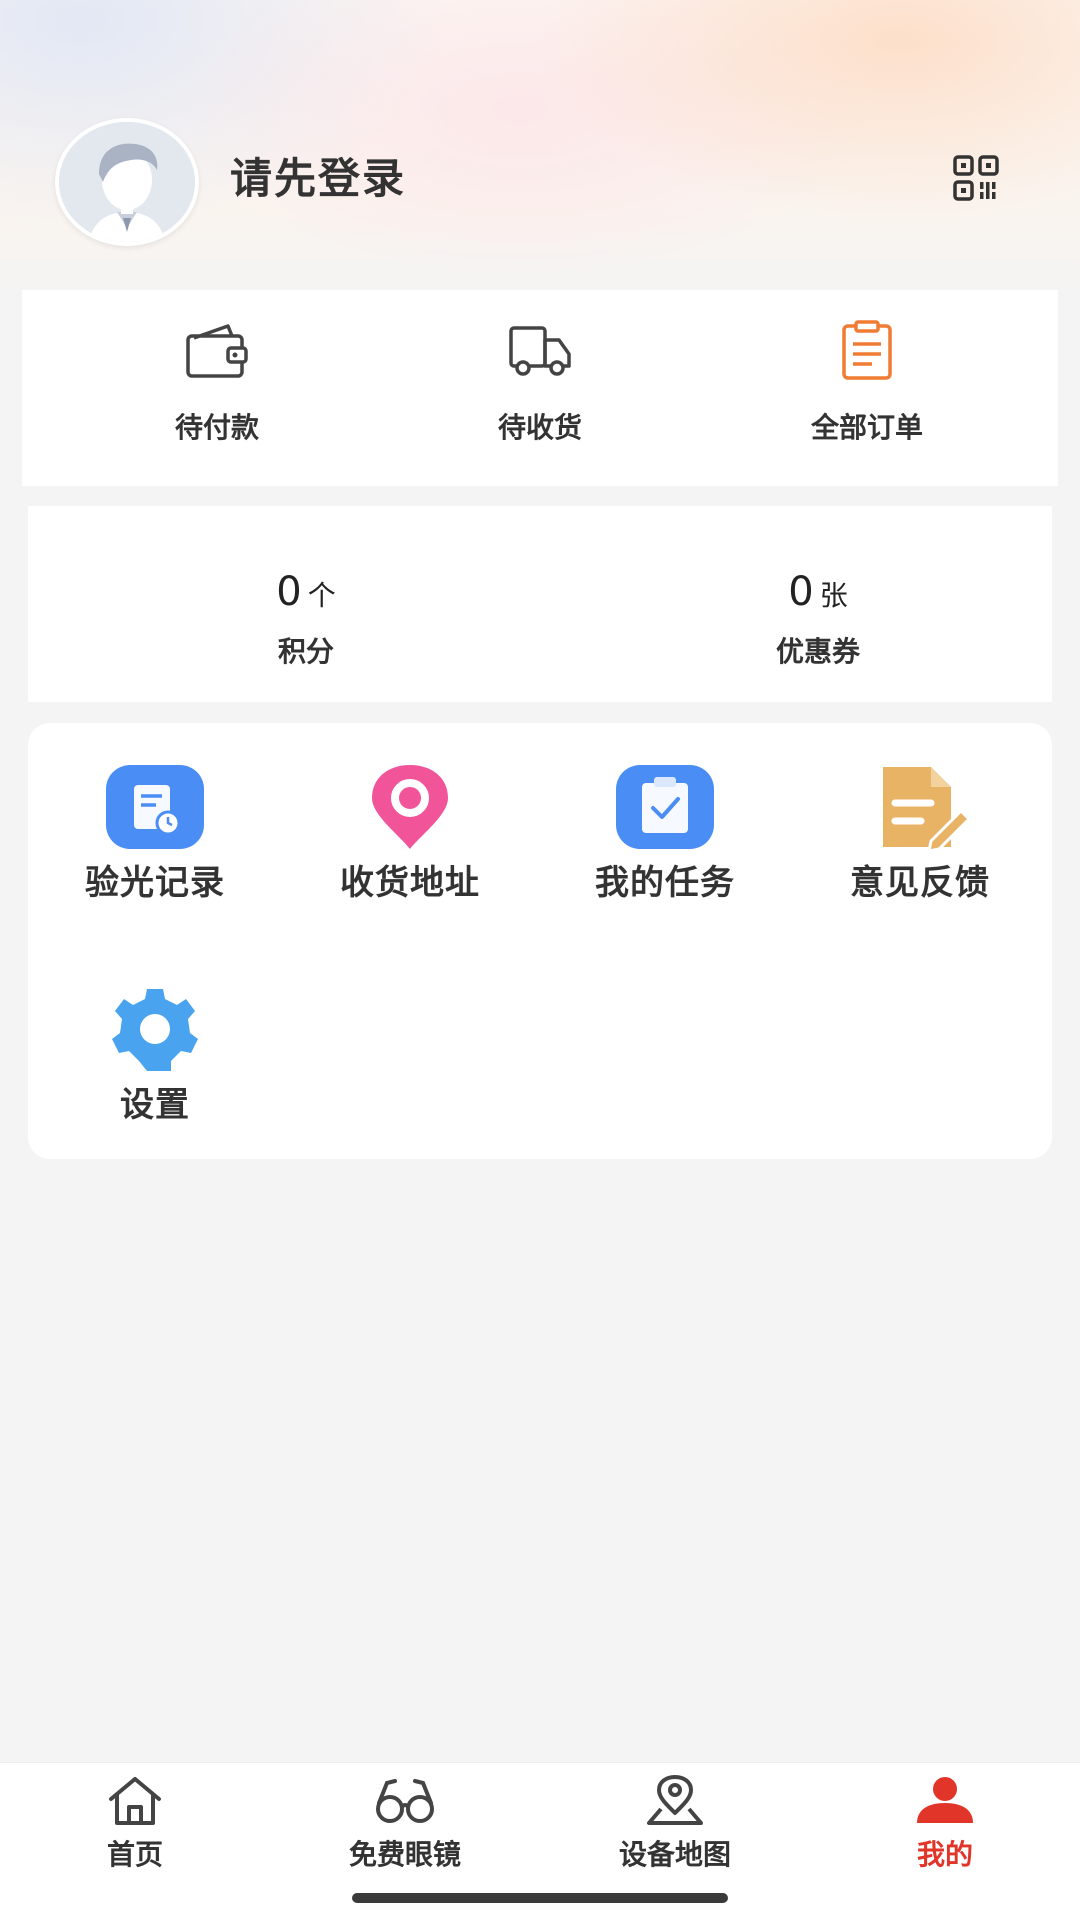  What do you see at coordinates (976, 178) in the screenshot?
I see `qr-code-icon` at bounding box center [976, 178].